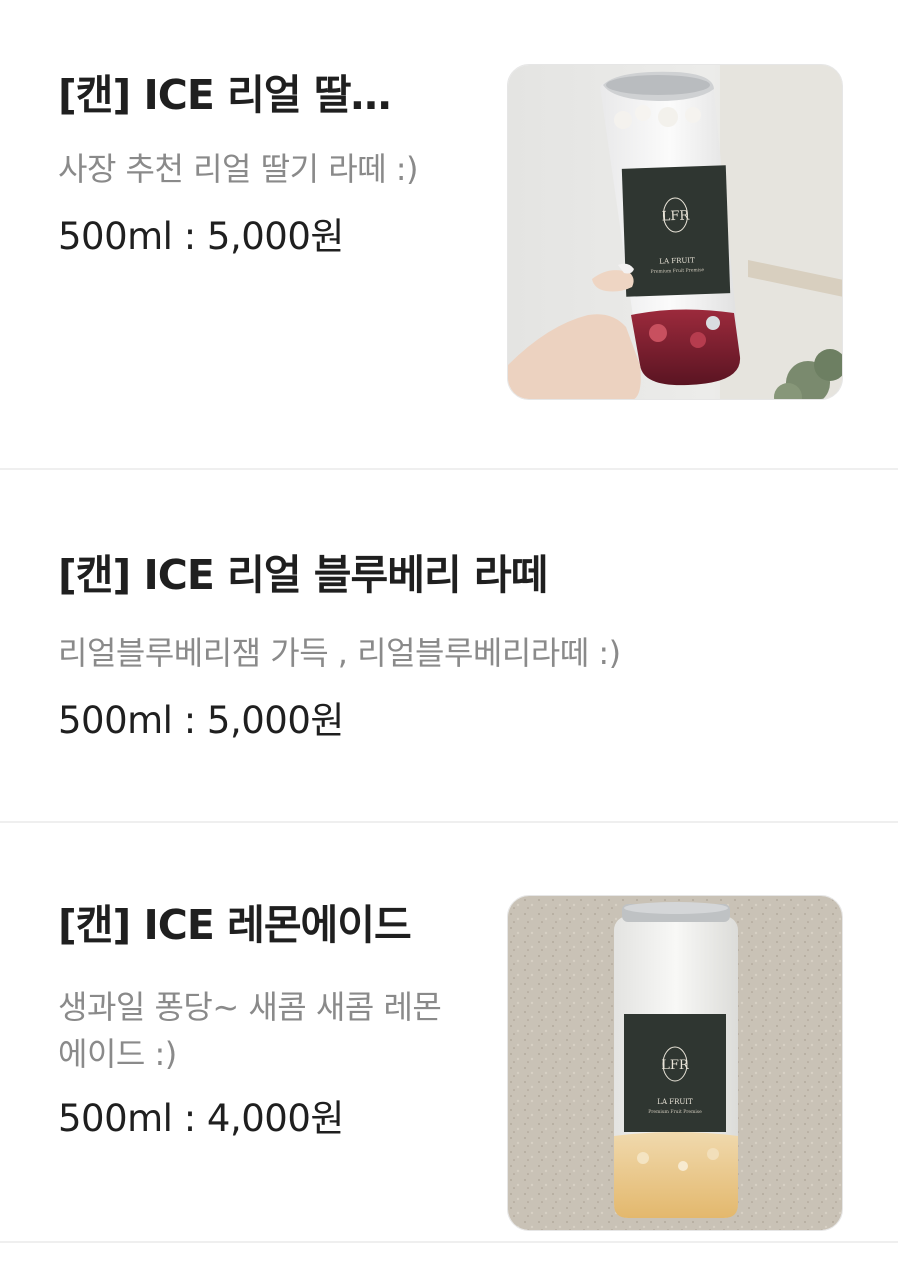 Image resolution: width=898 pixels, height=1262 pixels. I want to click on menu-item-description: 사장 추천 리얼 딸기 라떼 :), so click(238, 169).